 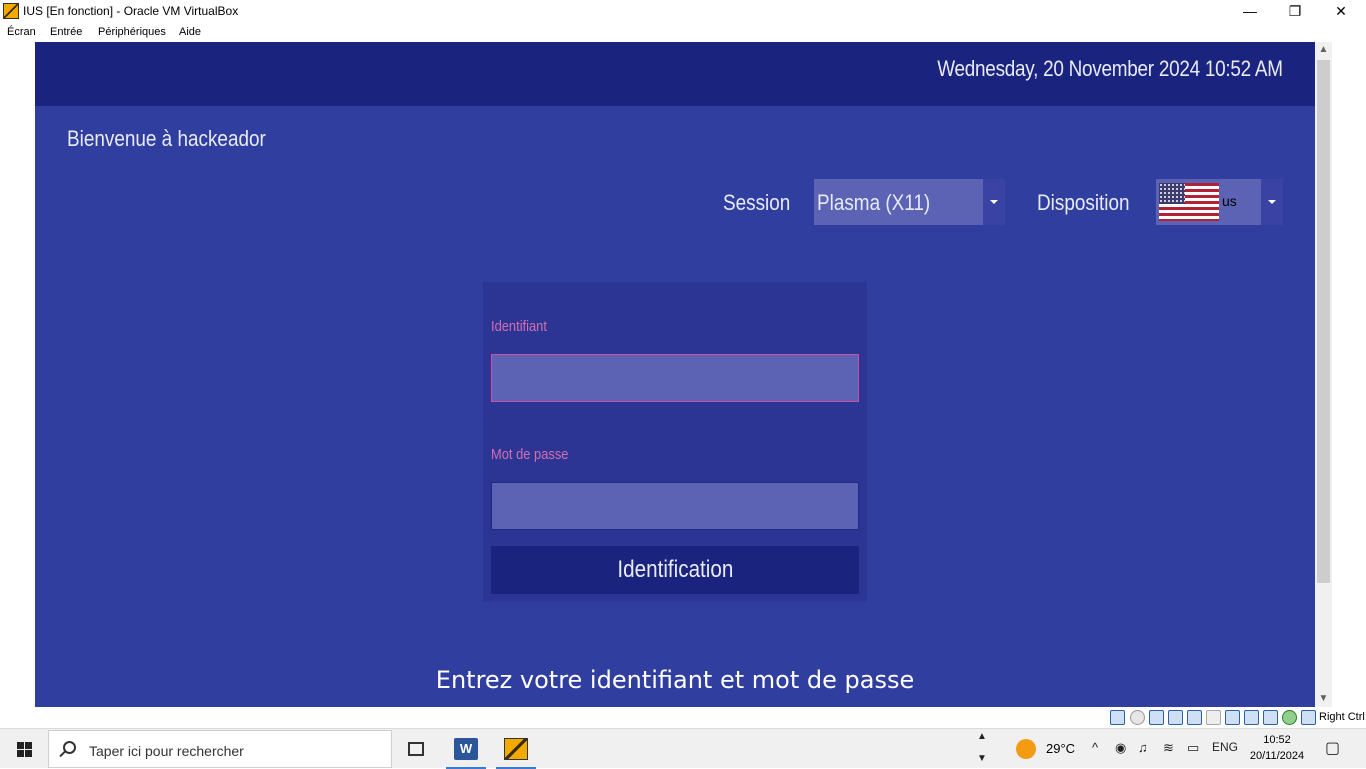 I want to click on menu-peripheriques: Périphériques, so click(x=132, y=32).